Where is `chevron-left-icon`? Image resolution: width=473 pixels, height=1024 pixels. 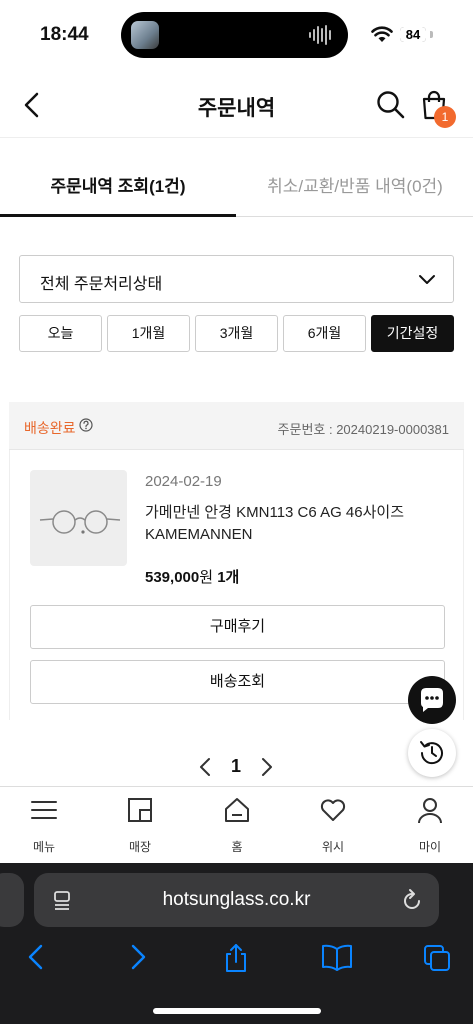
chevron-left-icon is located at coordinates (205, 767).